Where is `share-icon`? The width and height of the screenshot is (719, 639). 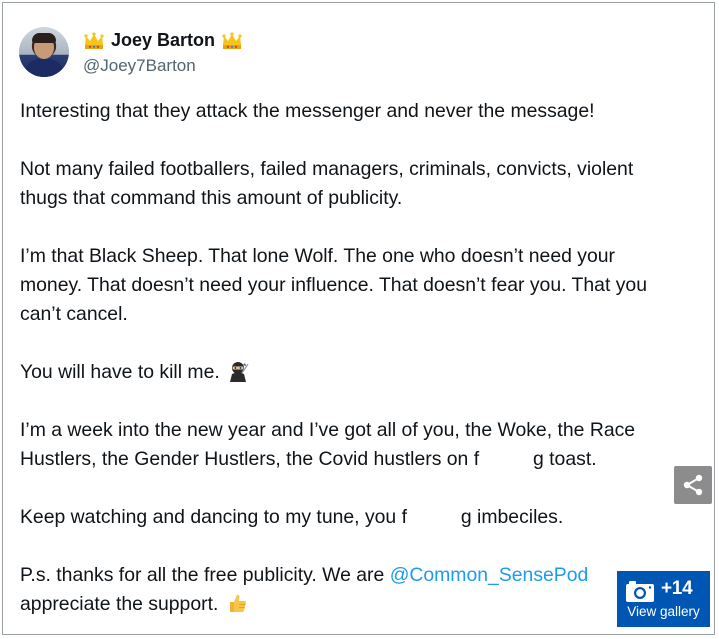
share-icon is located at coordinates (693, 485).